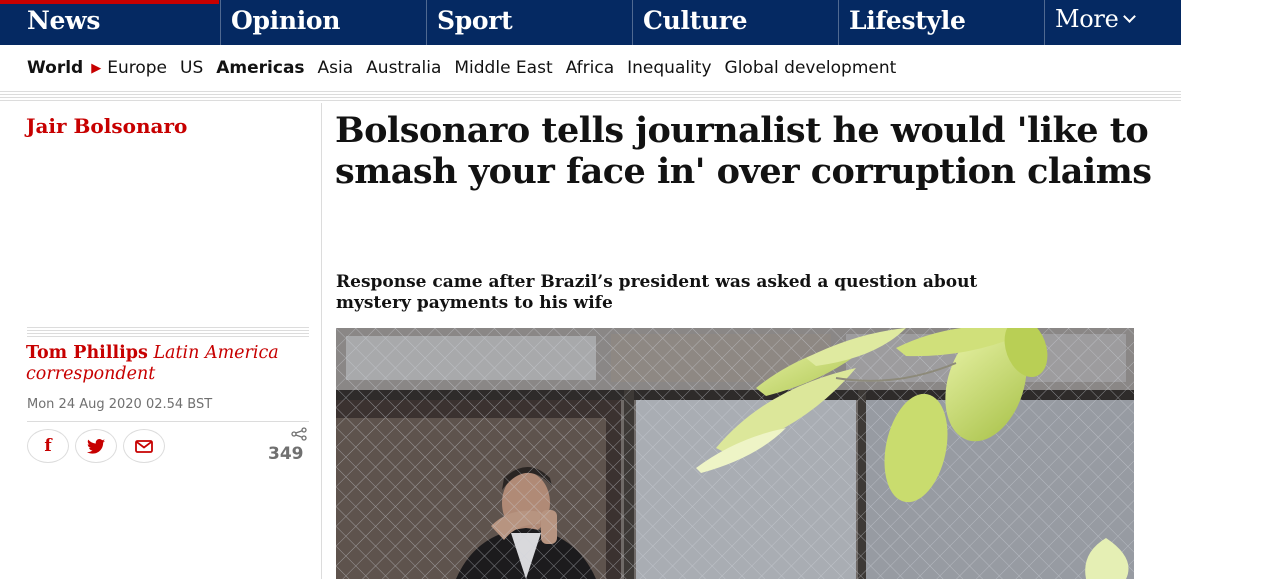 The width and height of the screenshot is (1268, 579). I want to click on subnav-item-global-development: Global development, so click(811, 68).